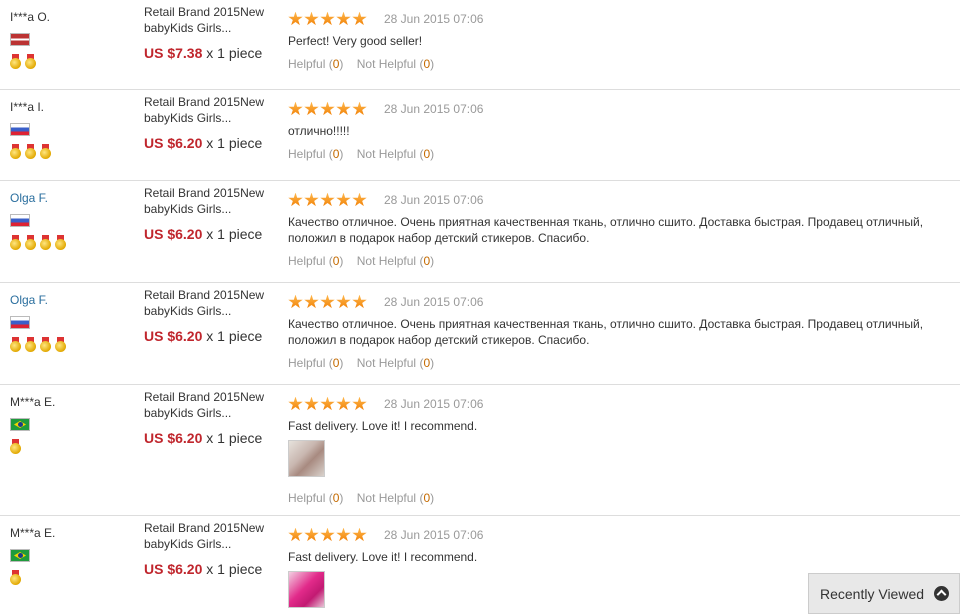 The height and width of the screenshot is (614, 964). What do you see at coordinates (27, 107) in the screenshot?
I see `reviewer-name: I***a I.` at bounding box center [27, 107].